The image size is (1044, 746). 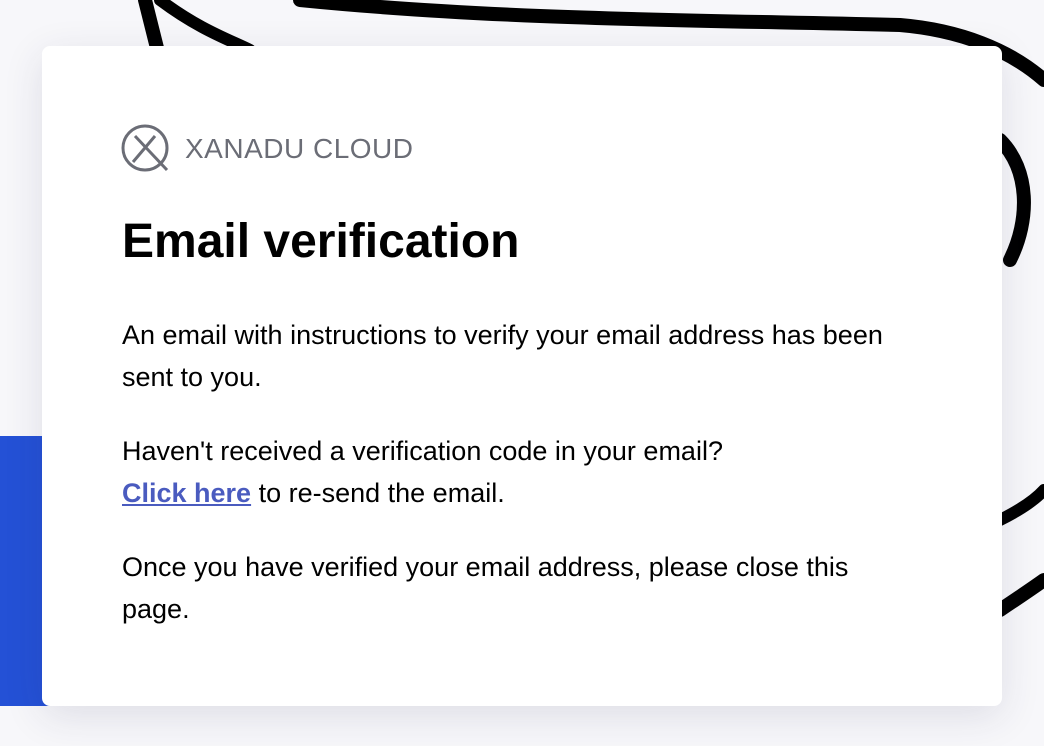 What do you see at coordinates (299, 148) in the screenshot?
I see `brand-name: XANADU CLOUD` at bounding box center [299, 148].